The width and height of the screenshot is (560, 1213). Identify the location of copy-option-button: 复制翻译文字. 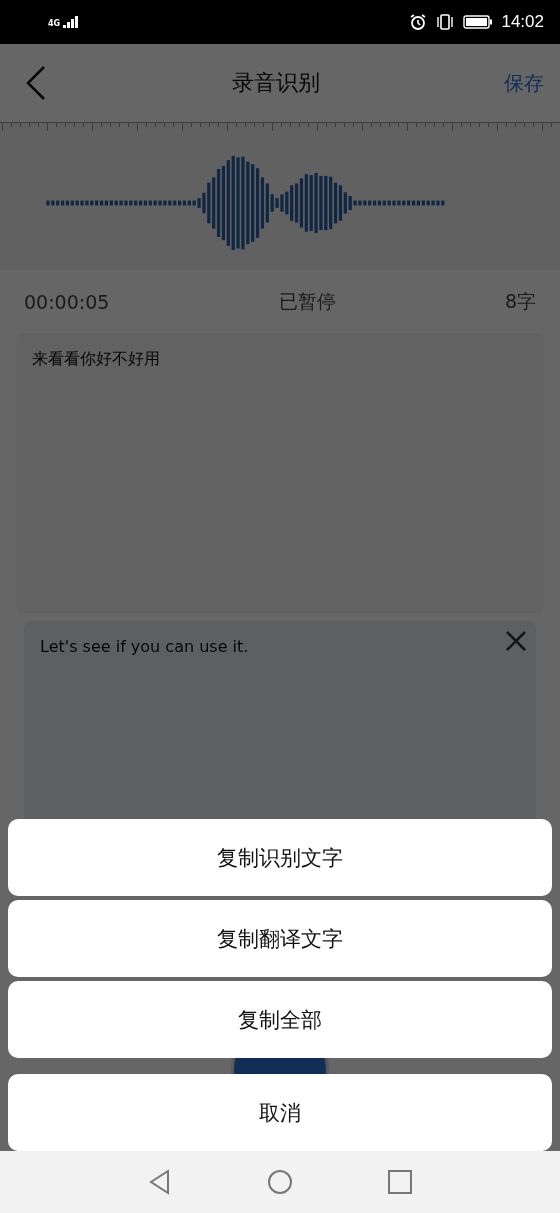
(280, 938).